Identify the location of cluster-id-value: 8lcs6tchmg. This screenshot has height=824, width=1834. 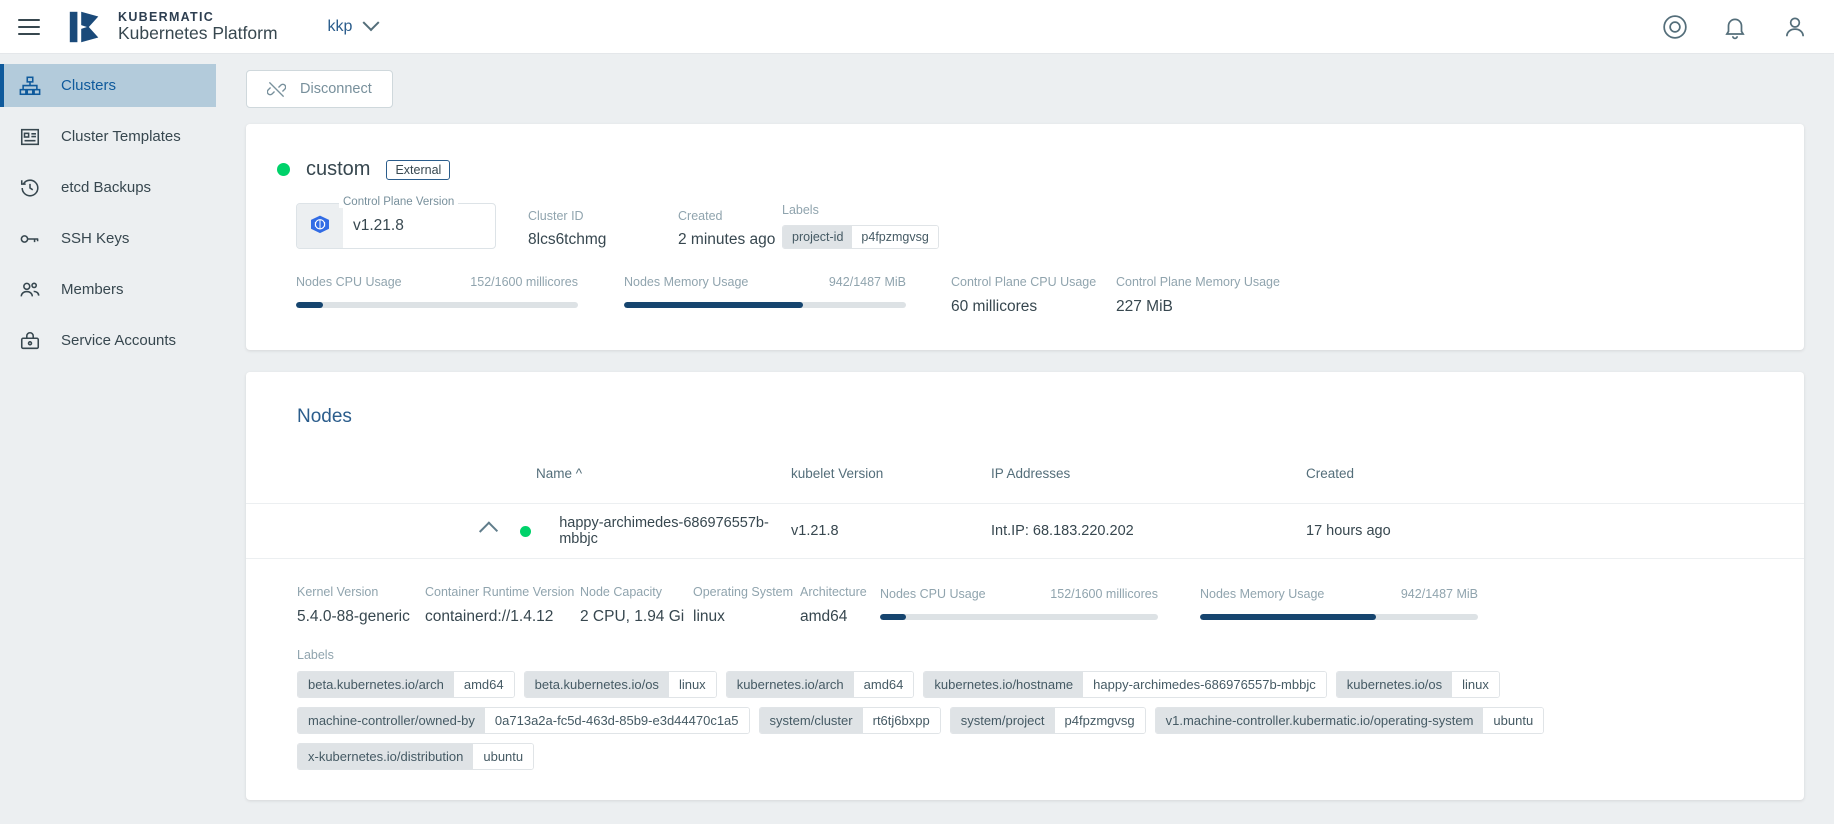
(567, 239).